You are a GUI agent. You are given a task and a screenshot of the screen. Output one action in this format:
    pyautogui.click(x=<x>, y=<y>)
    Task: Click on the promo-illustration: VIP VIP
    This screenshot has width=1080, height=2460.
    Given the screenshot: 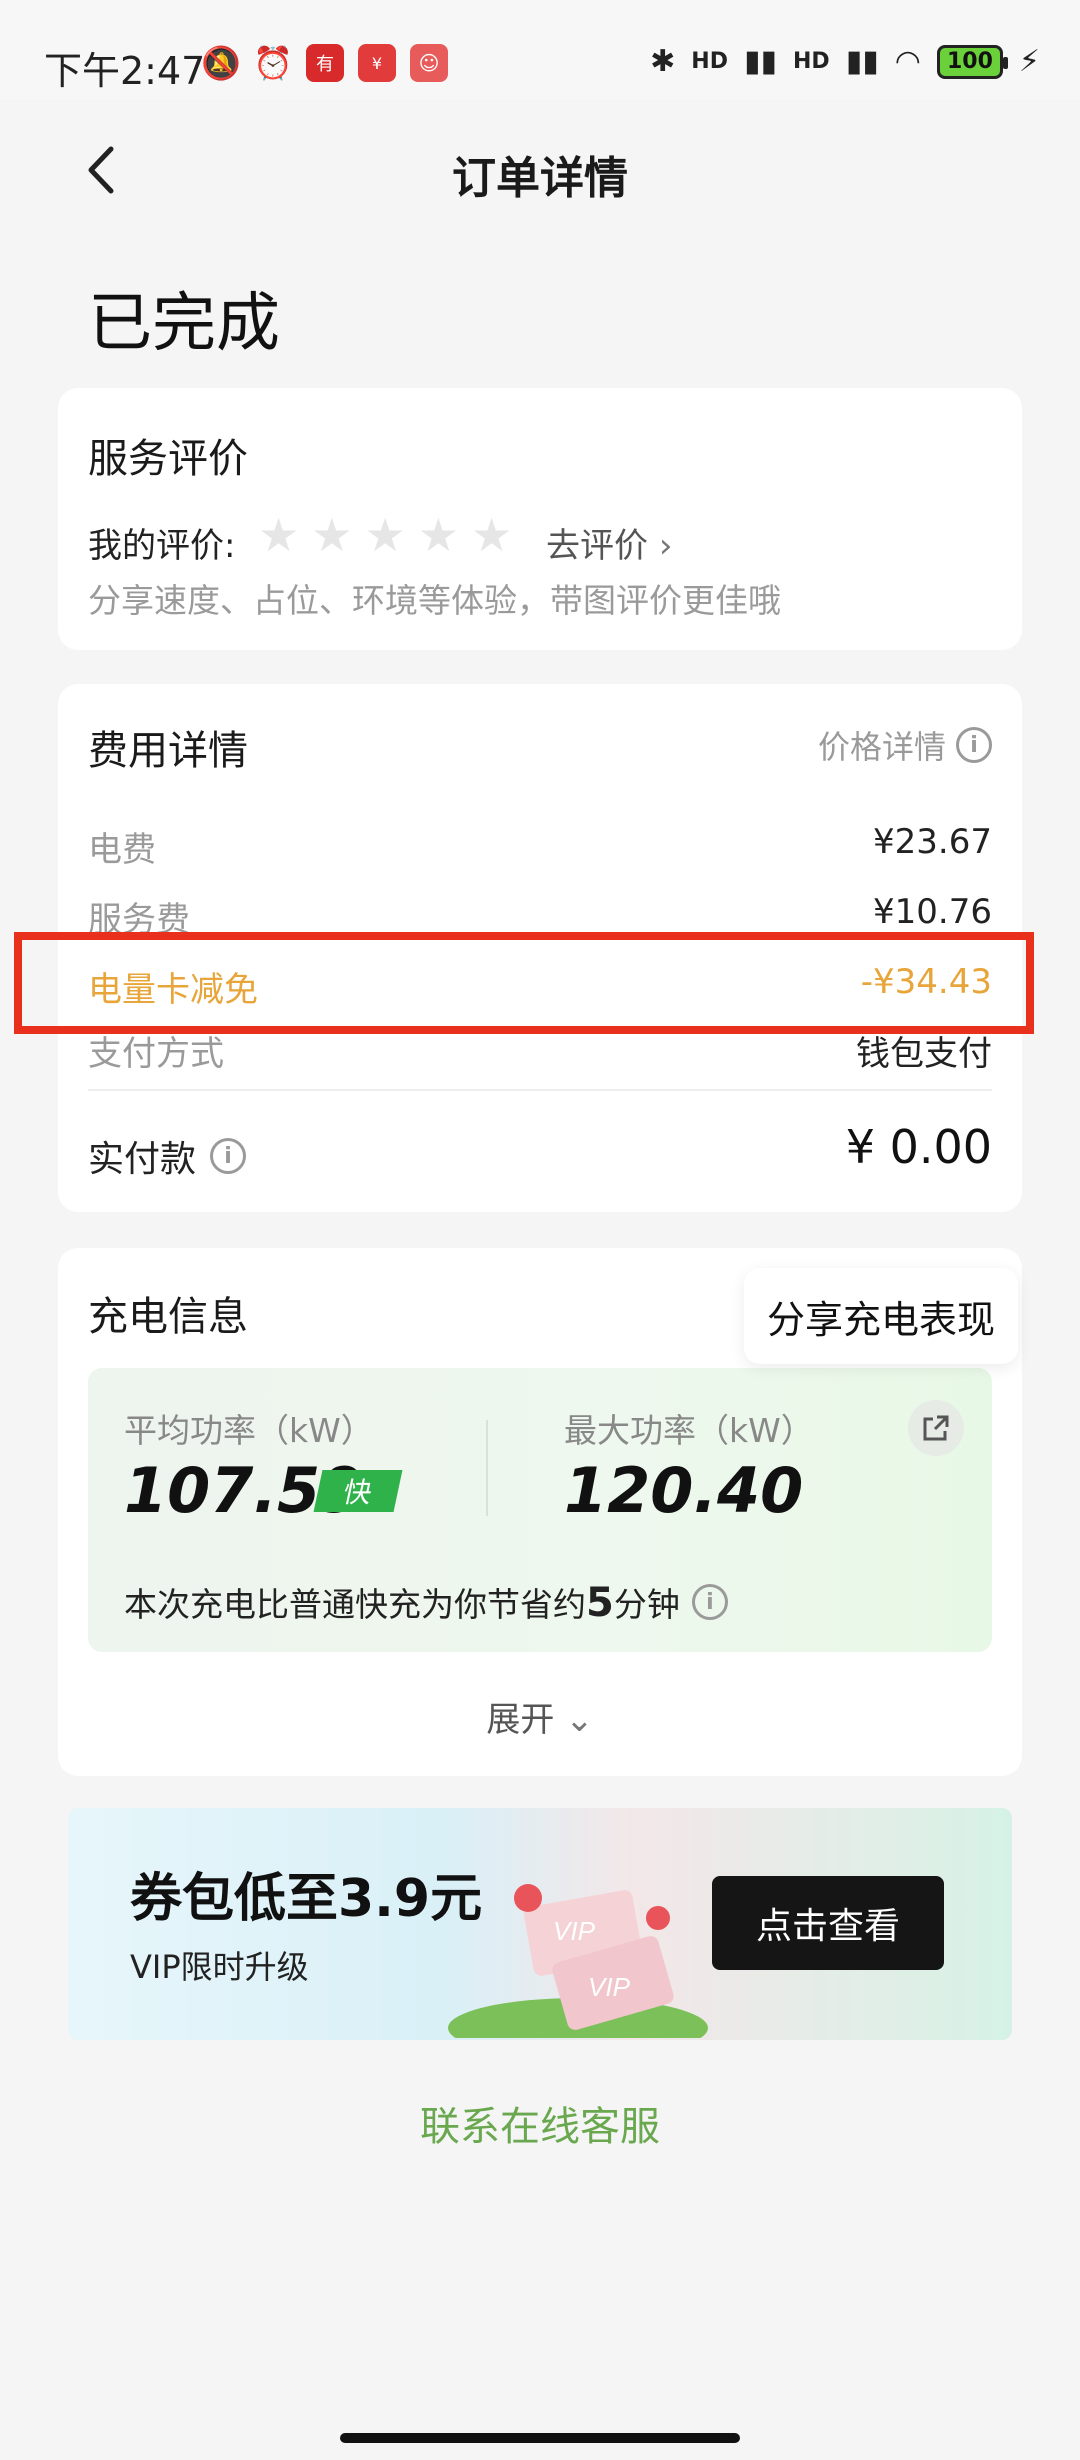 What is the action you would take?
    pyautogui.click(x=578, y=1961)
    